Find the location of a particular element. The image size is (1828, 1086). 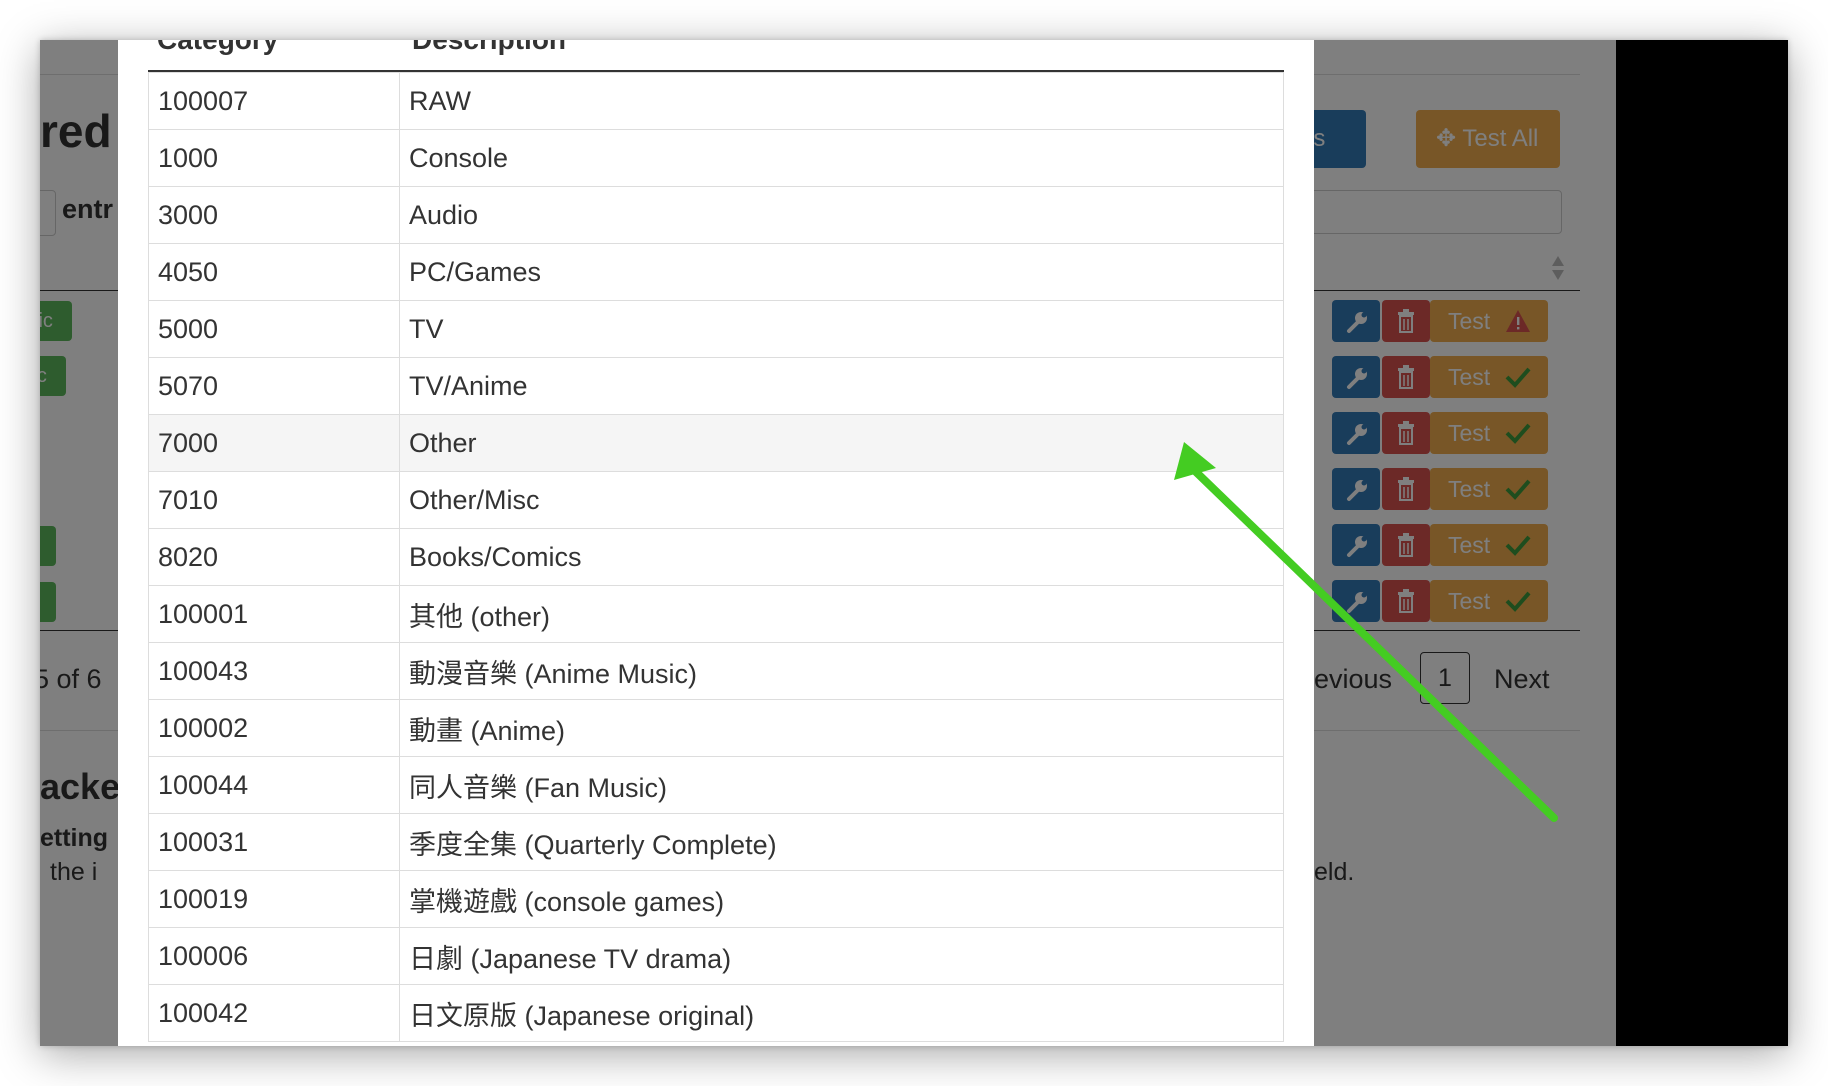

category-column-header: Category is located at coordinates (217, 48).